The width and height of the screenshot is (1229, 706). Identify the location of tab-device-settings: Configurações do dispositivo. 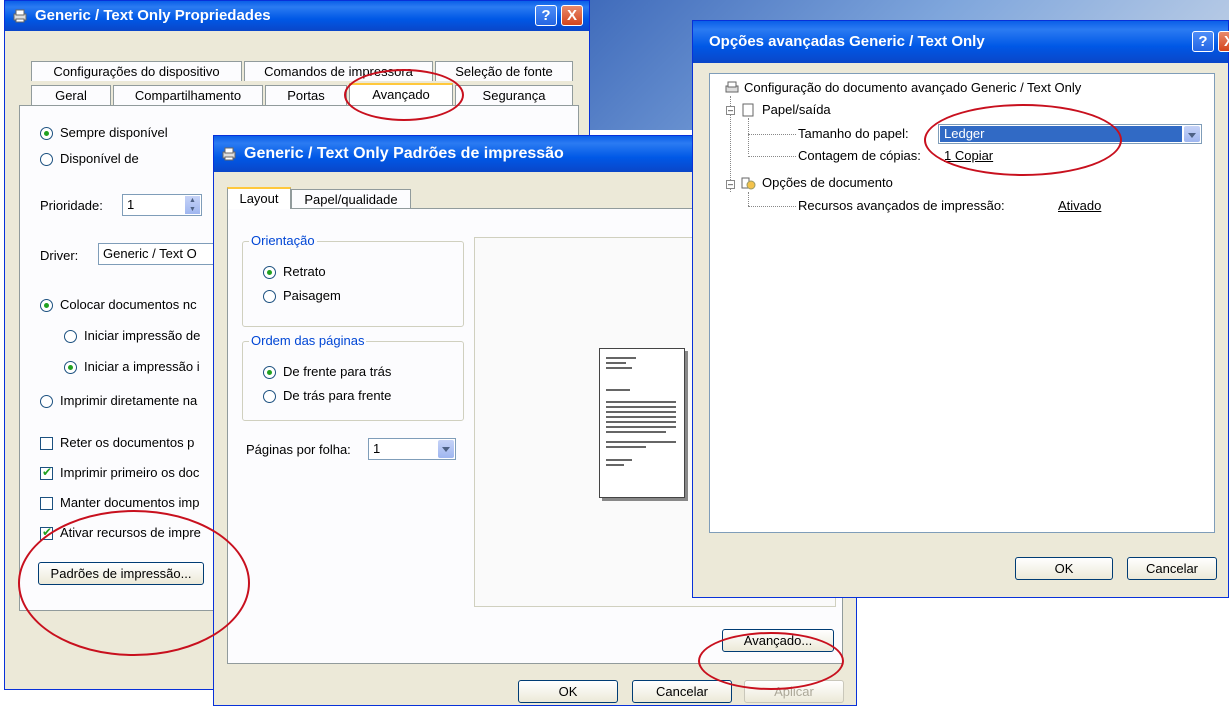
(136, 71).